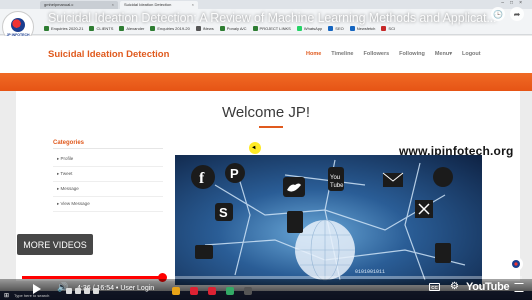 This screenshot has width=532, height=300. Describe the element at coordinates (236, 28) in the screenshot. I see `bookmark-label: Ponaly A/C` at that location.